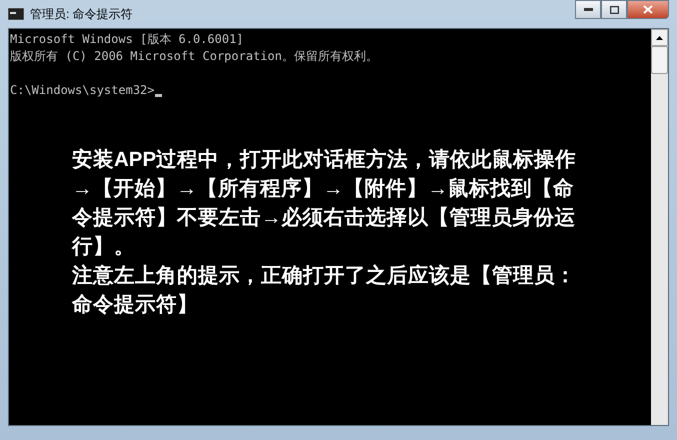 Image resolution: width=677 pixels, height=440 pixels. Describe the element at coordinates (127, 39) in the screenshot. I see `console-line: Microsoft Windows [版本 6.0.6001]` at that location.